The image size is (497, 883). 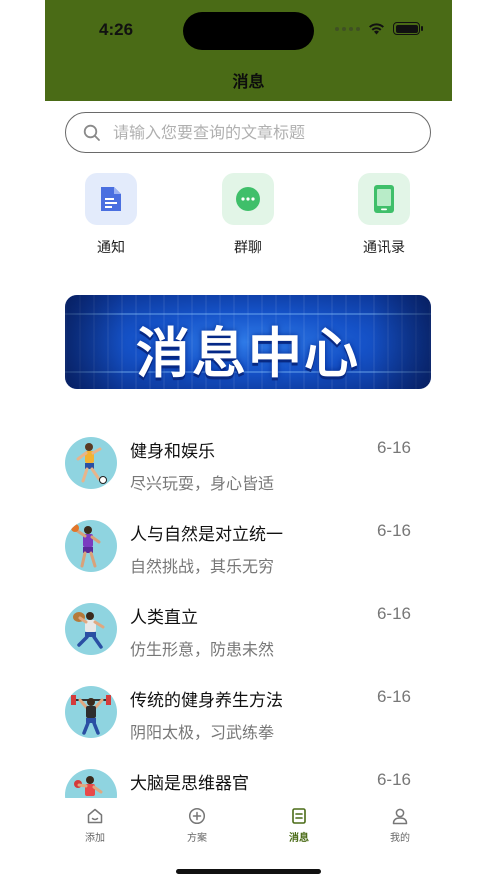 I want to click on search-icon, so click(x=91, y=132).